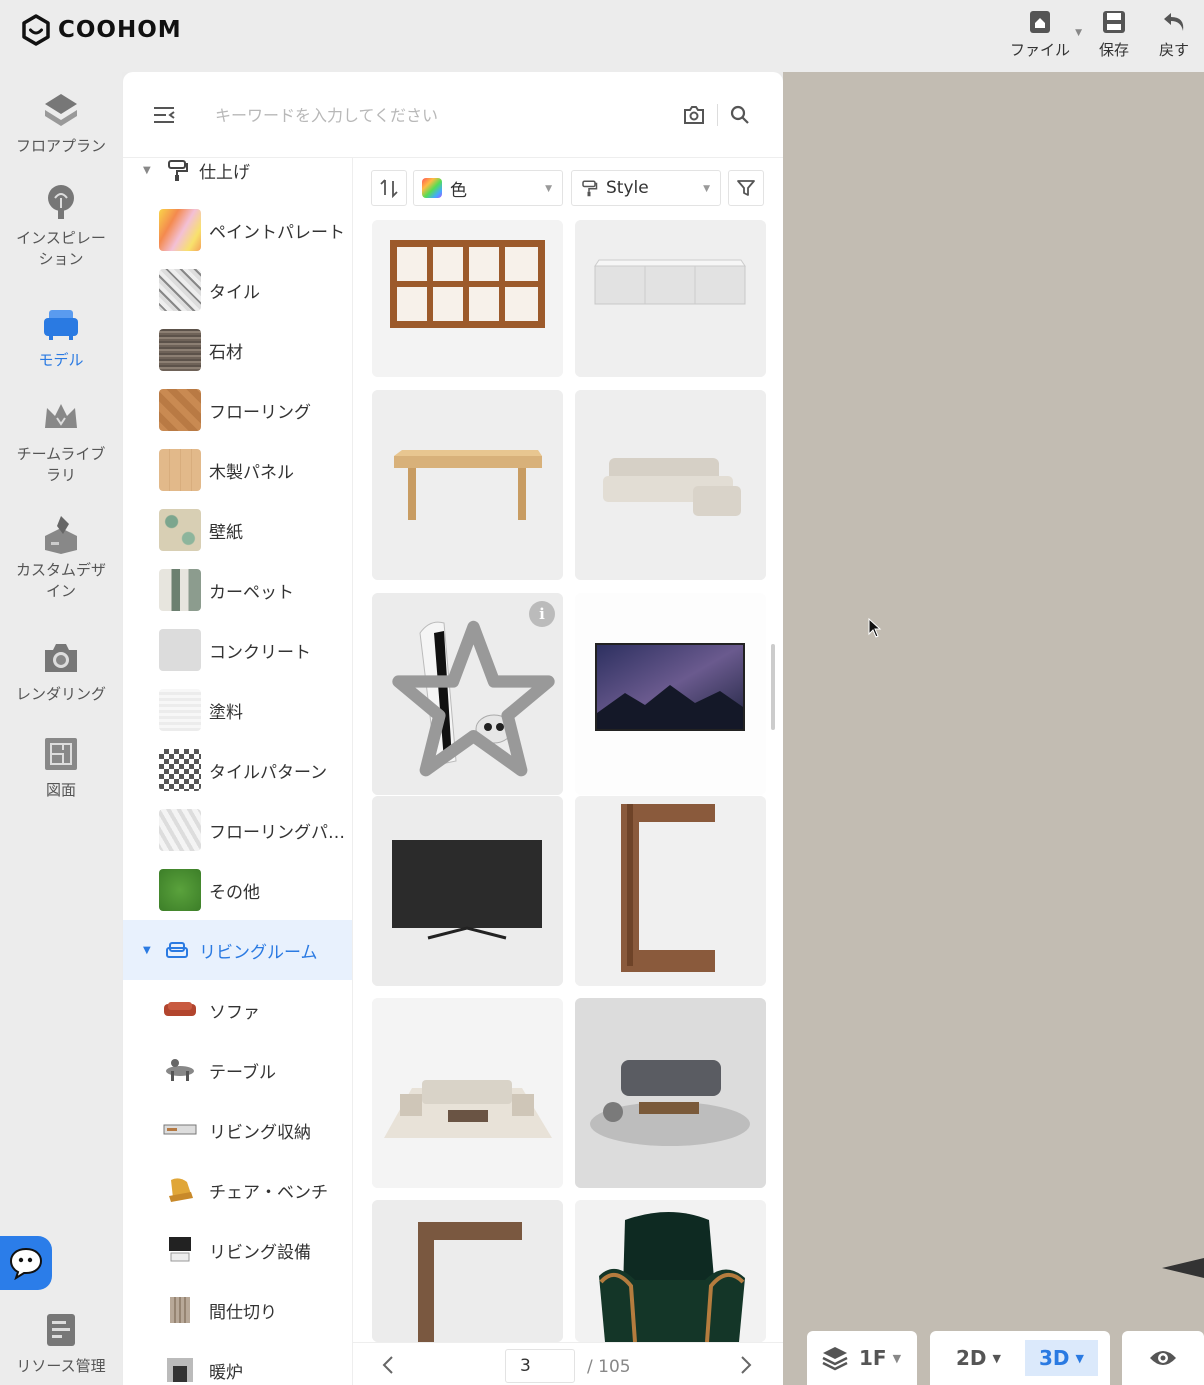 The width and height of the screenshot is (1204, 1385). I want to click on tree-item-sofa: ソファ, so click(237, 1010).